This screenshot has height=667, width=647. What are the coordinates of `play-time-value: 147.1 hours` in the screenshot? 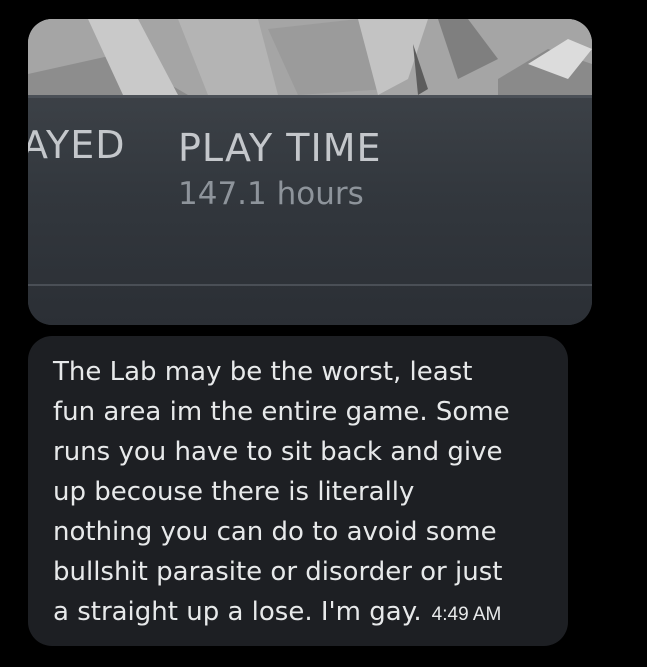 It's located at (271, 194).